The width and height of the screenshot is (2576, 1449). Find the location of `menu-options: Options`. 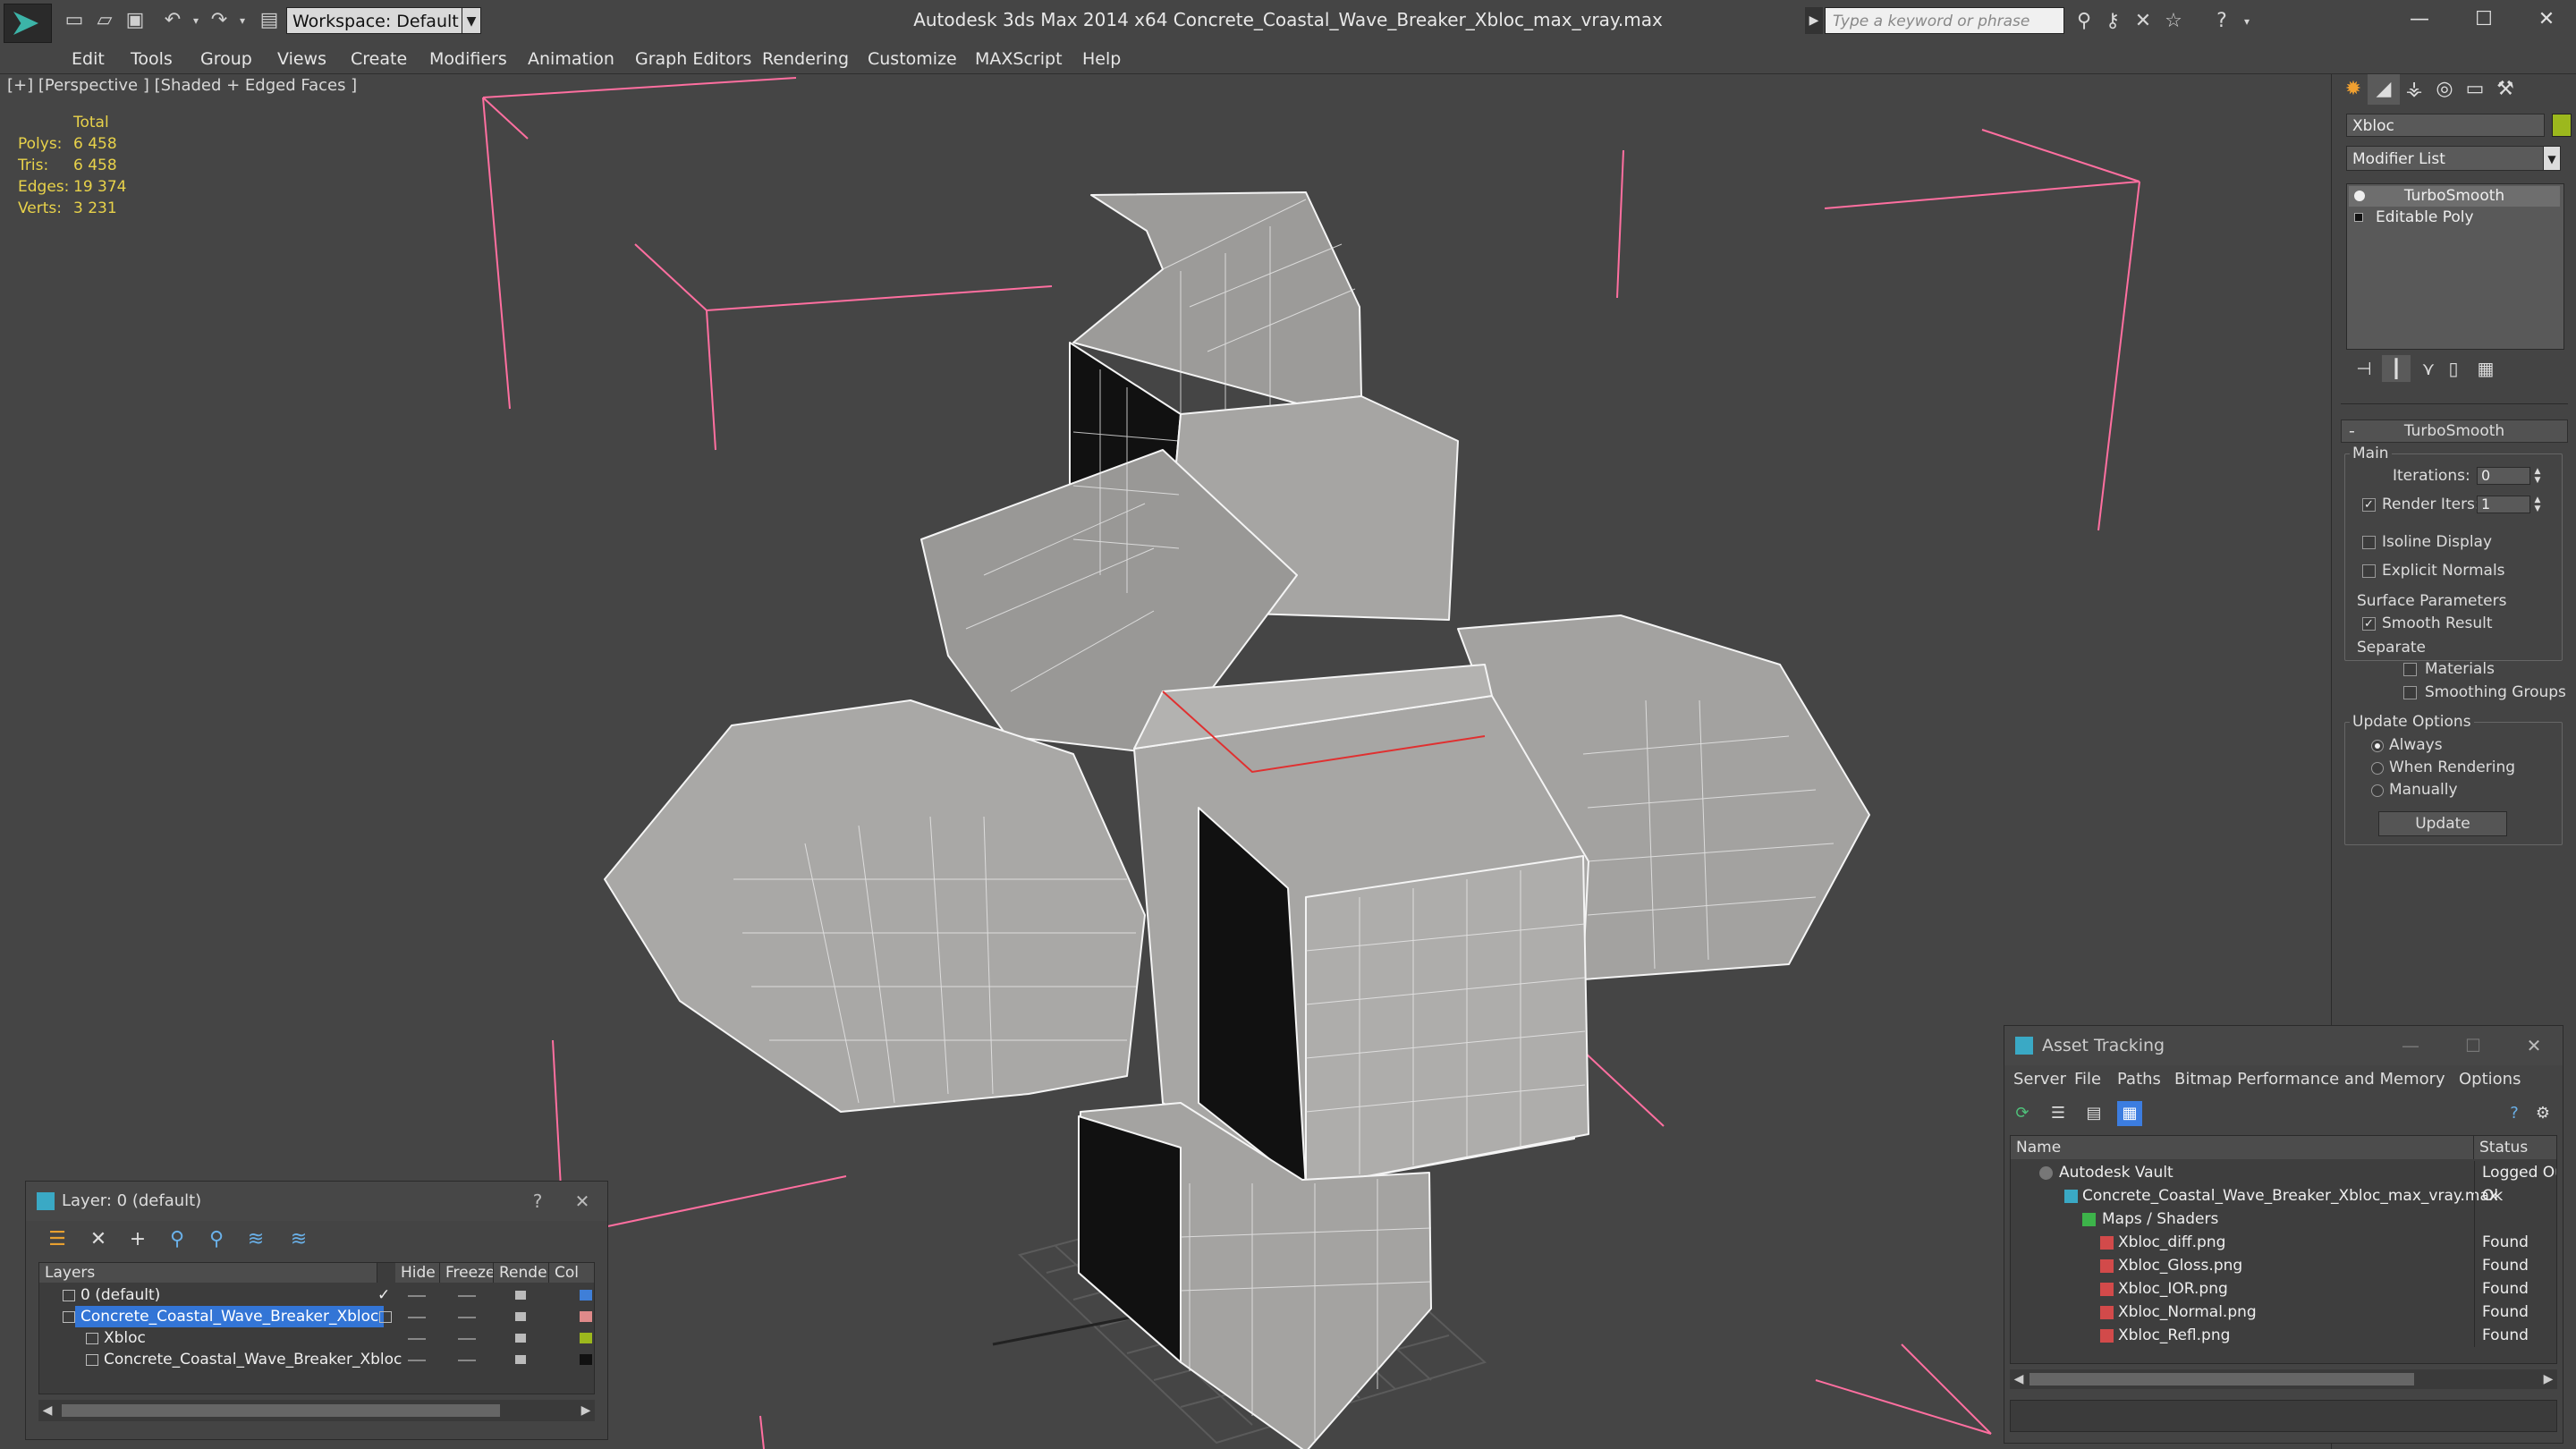

menu-options: Options is located at coordinates (2490, 1079).